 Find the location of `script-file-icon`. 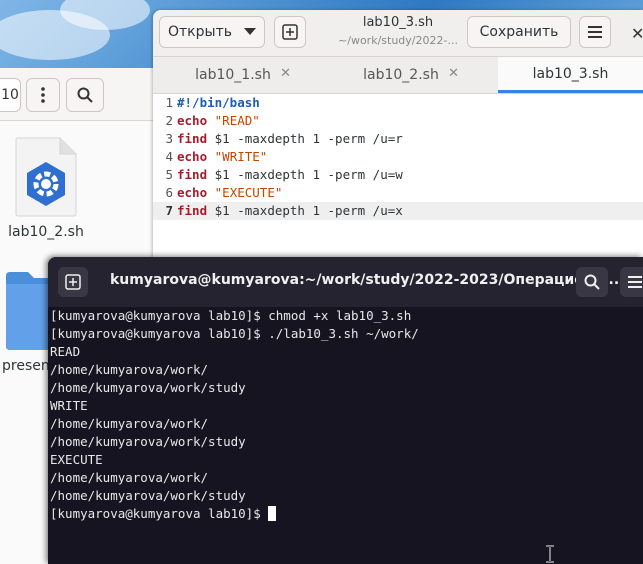

script-file-icon is located at coordinates (46, 177).